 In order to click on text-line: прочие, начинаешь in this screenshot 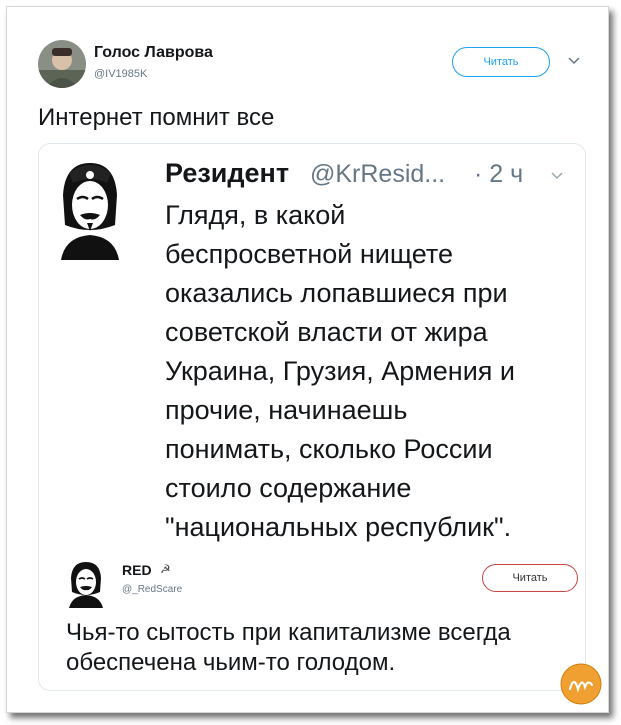, I will do `click(286, 410)`.